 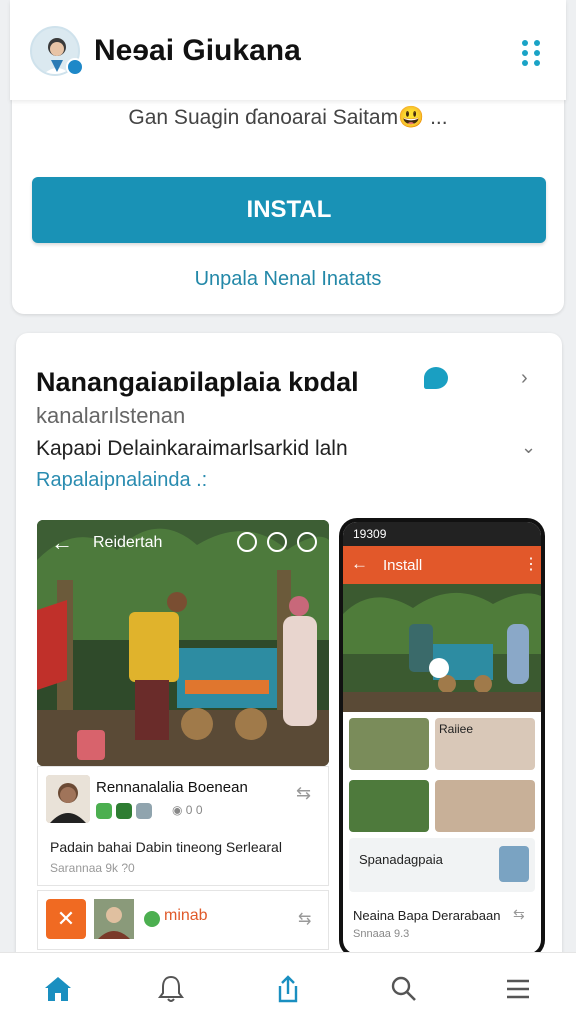 I want to click on tag-chips, so click(x=124, y=811).